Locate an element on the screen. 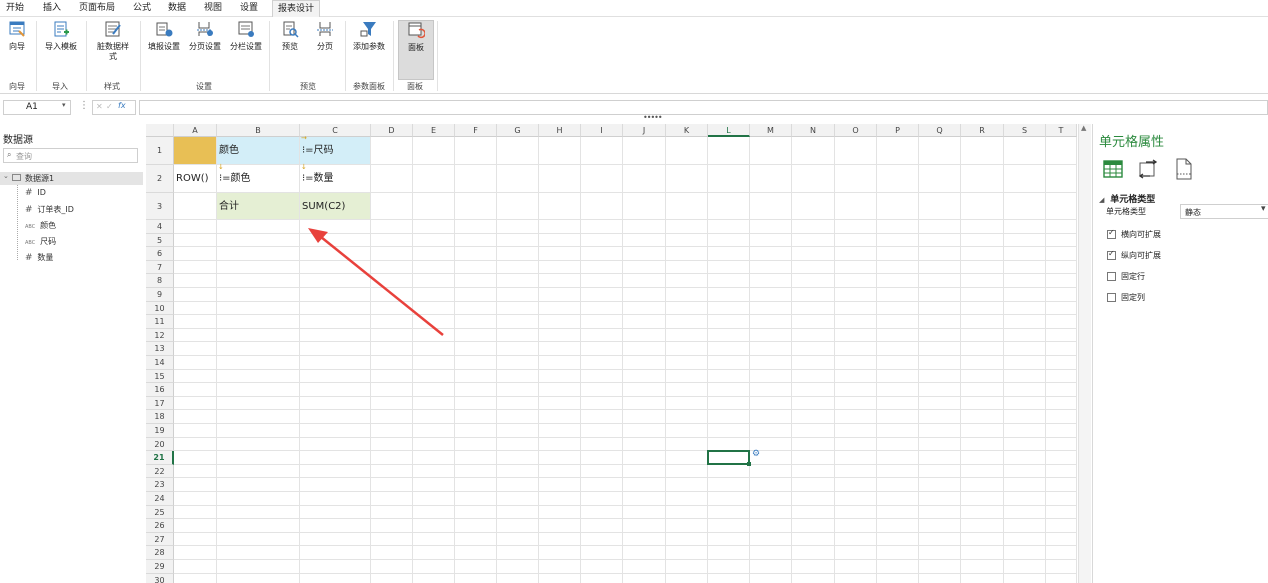 This screenshot has width=1268, height=583. funnel-icon is located at coordinates (368, 29).